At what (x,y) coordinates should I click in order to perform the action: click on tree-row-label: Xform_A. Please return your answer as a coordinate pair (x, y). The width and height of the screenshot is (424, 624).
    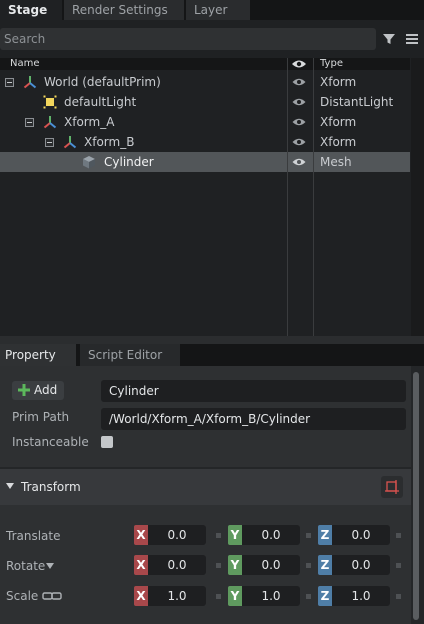
    Looking at the image, I should click on (89, 122).